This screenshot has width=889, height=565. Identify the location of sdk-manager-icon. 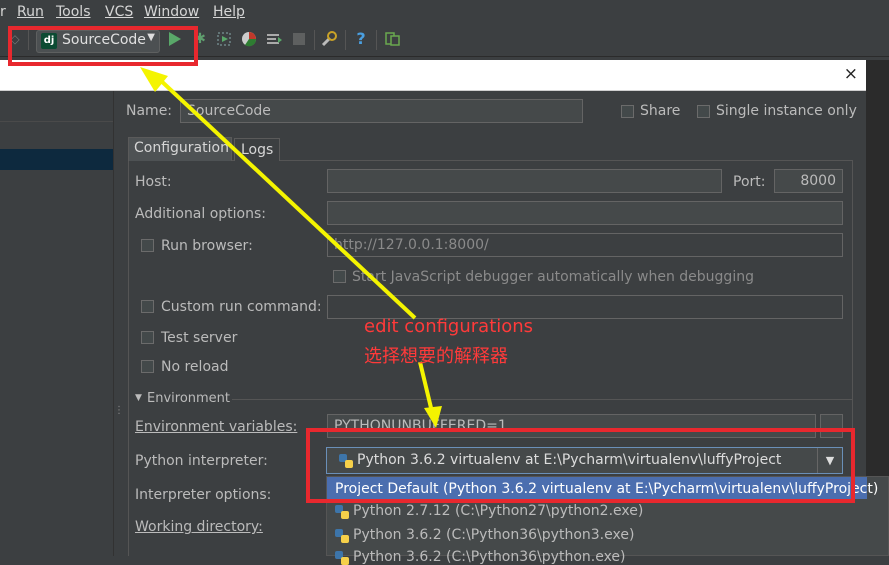
(392, 39).